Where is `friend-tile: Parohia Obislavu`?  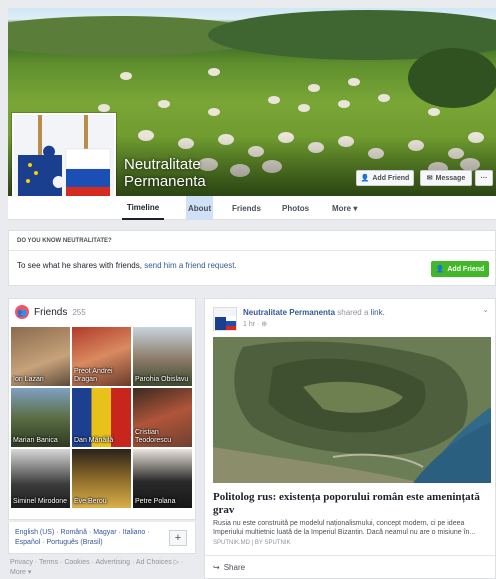 friend-tile: Parohia Obislavu is located at coordinates (162, 356).